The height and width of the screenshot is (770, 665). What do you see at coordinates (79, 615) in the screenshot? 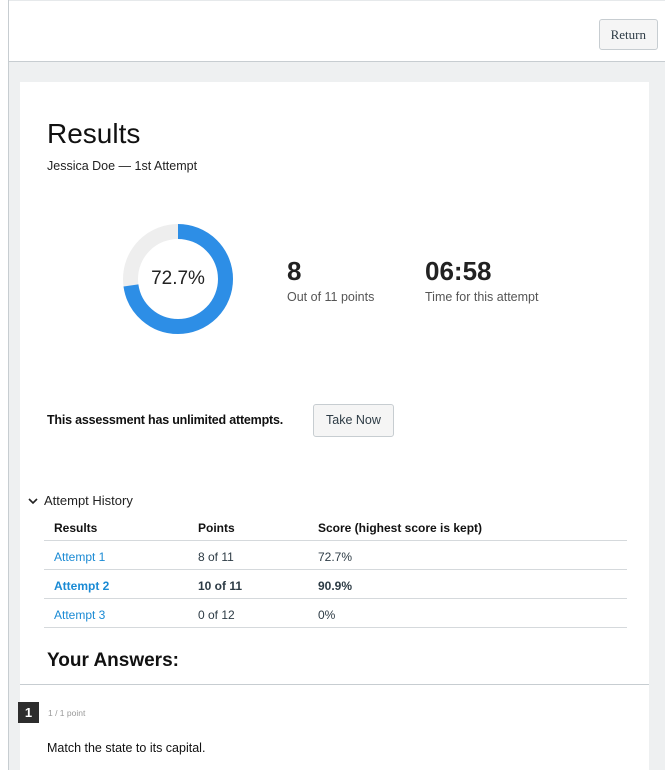
I see `attempt-3-link: Attempt 3` at bounding box center [79, 615].